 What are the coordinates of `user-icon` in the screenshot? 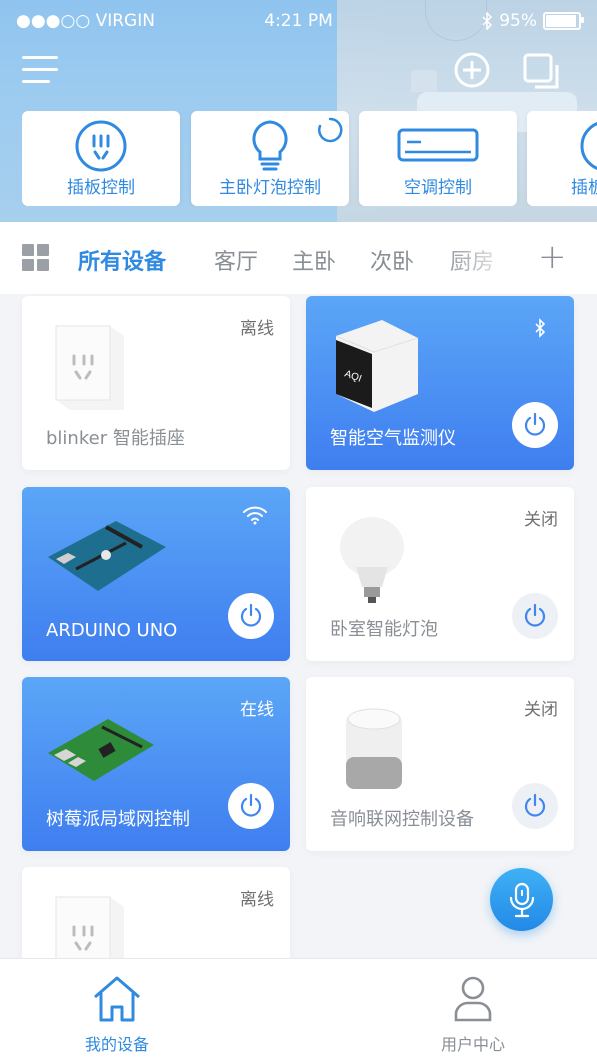 It's located at (473, 999).